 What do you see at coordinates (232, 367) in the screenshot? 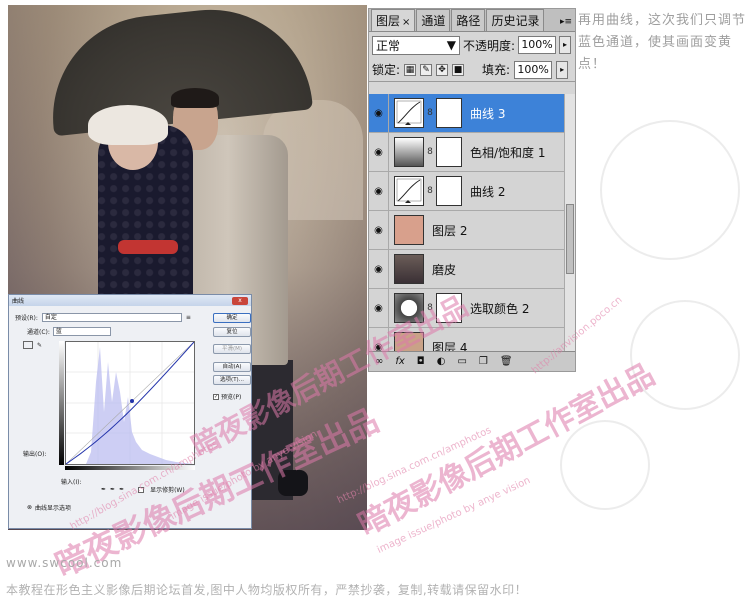
I see `auto-button: 自动(A)` at bounding box center [232, 367].